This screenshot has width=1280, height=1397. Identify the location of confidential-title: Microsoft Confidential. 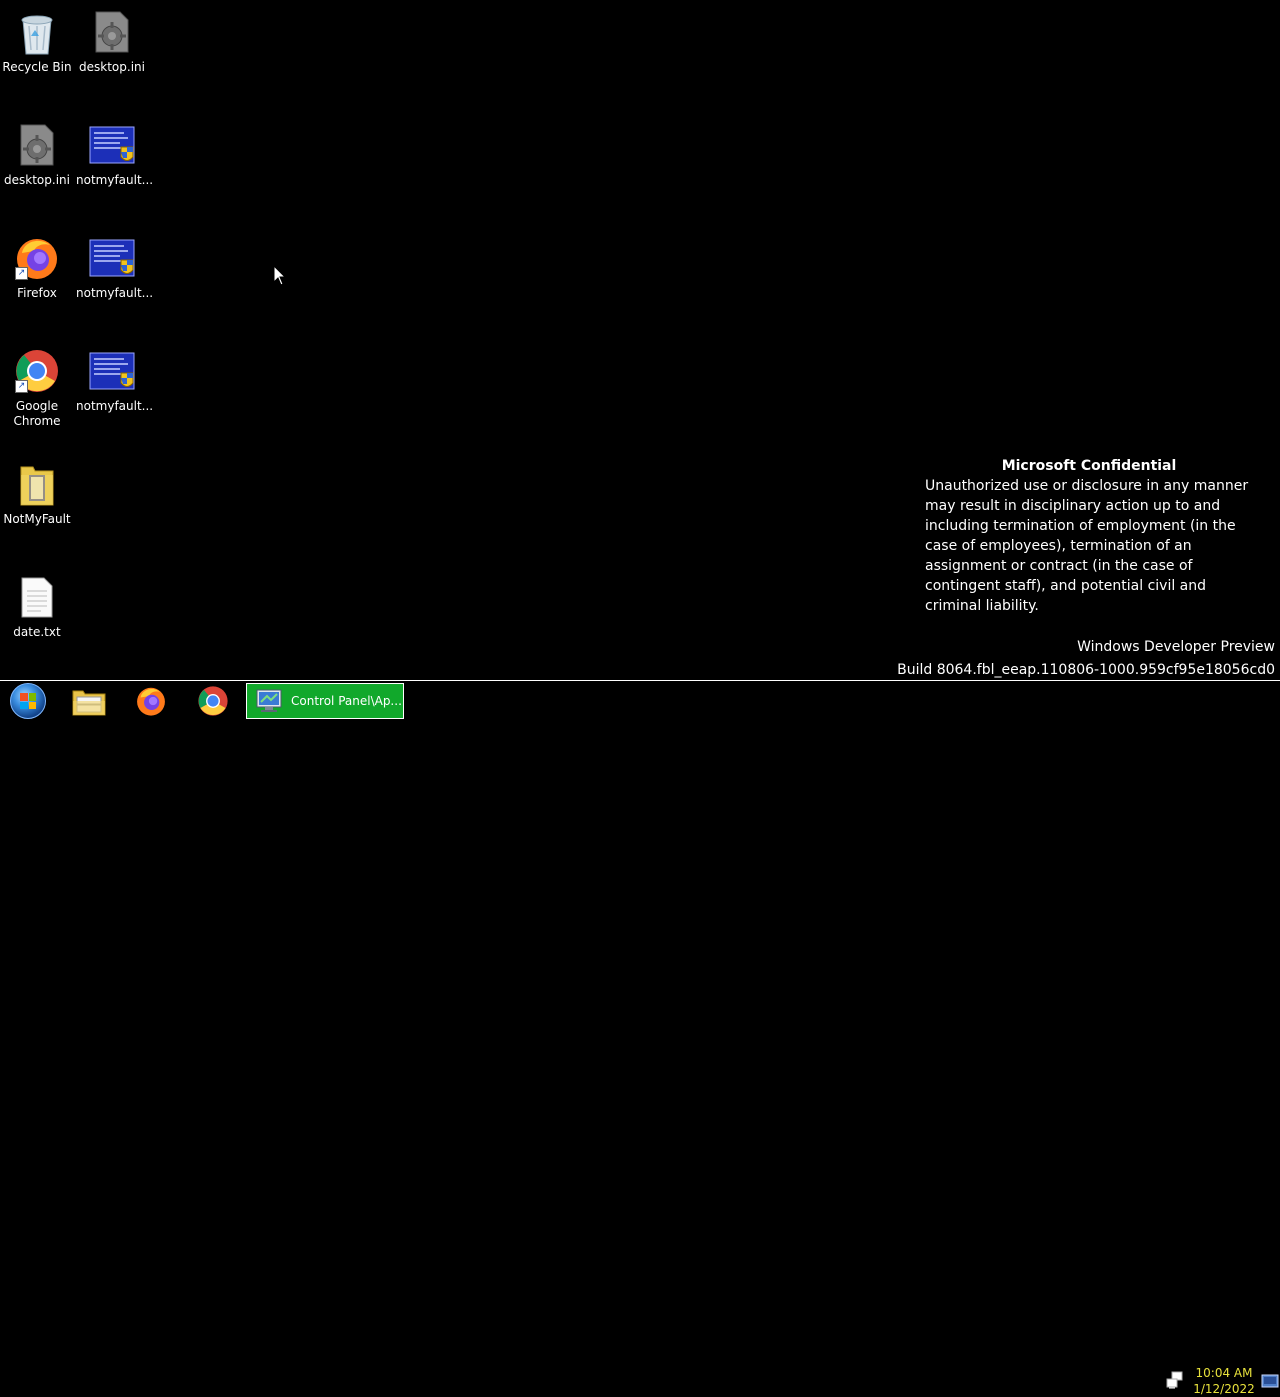
(1089, 466).